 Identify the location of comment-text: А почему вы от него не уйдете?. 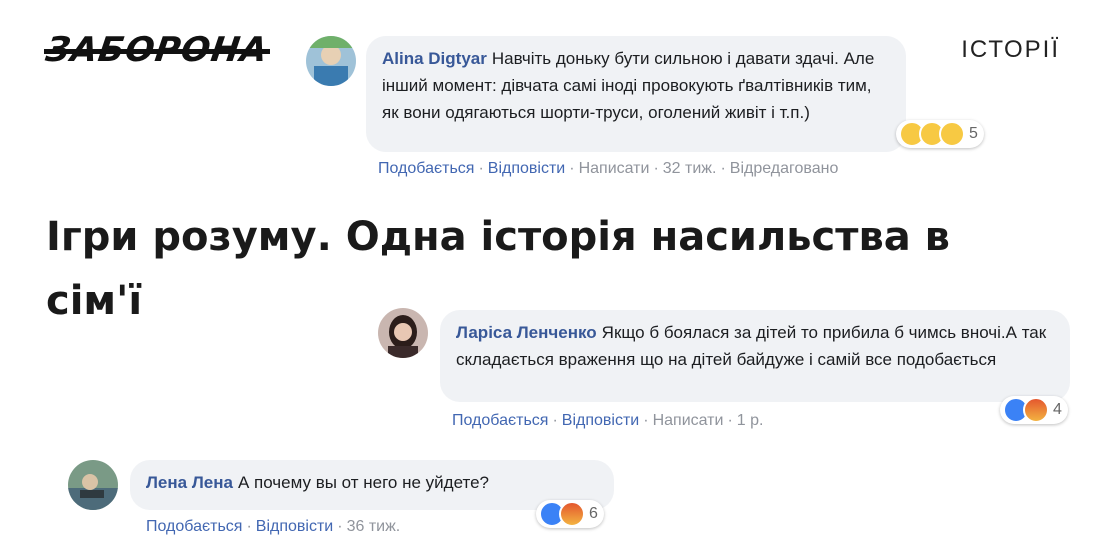
(363, 482).